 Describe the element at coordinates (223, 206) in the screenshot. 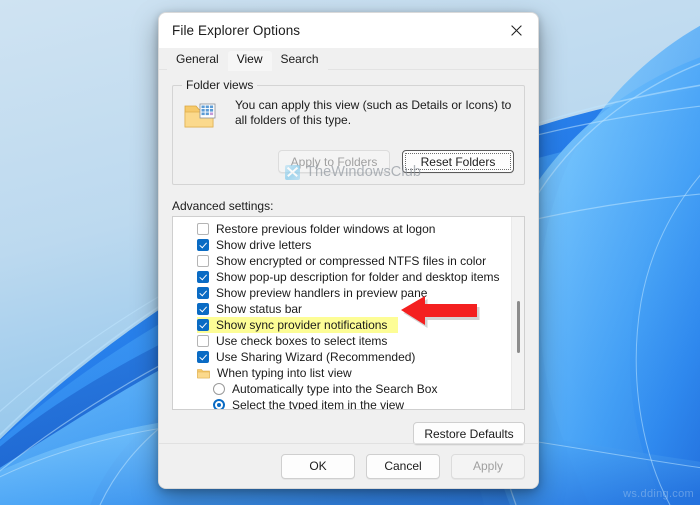

I see `advanced-settings-label: Advanced settings:` at that location.